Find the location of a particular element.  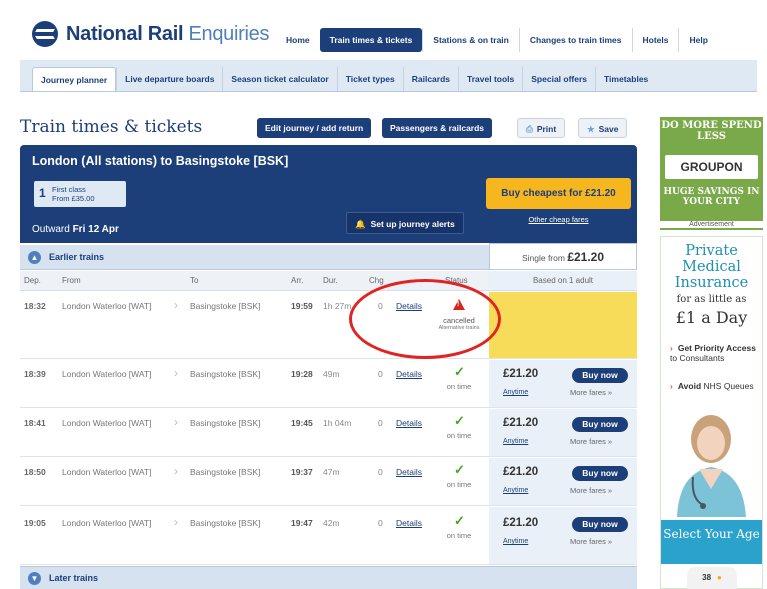

ad-bullet-1-rest: to Consultants is located at coordinates (697, 358).